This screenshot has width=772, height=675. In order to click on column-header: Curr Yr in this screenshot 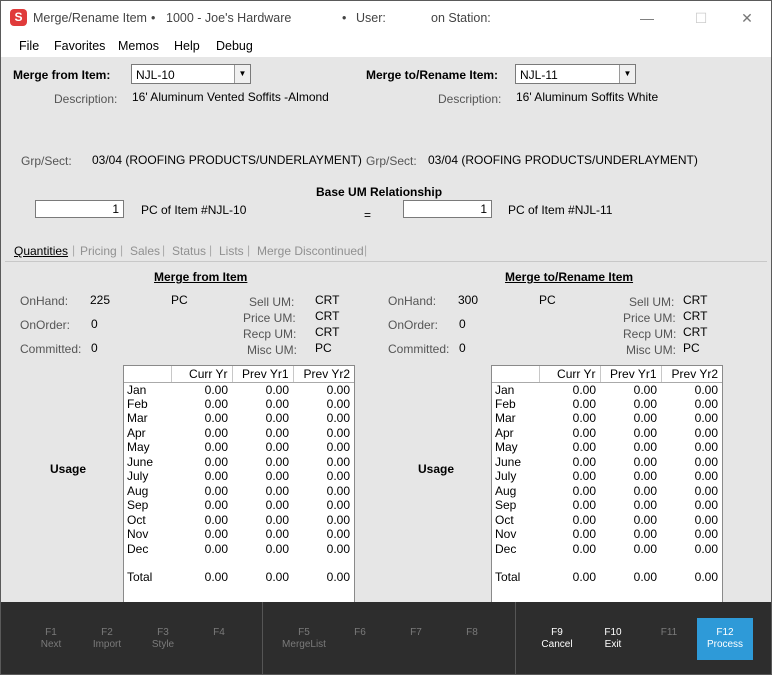, I will do `click(570, 374)`.